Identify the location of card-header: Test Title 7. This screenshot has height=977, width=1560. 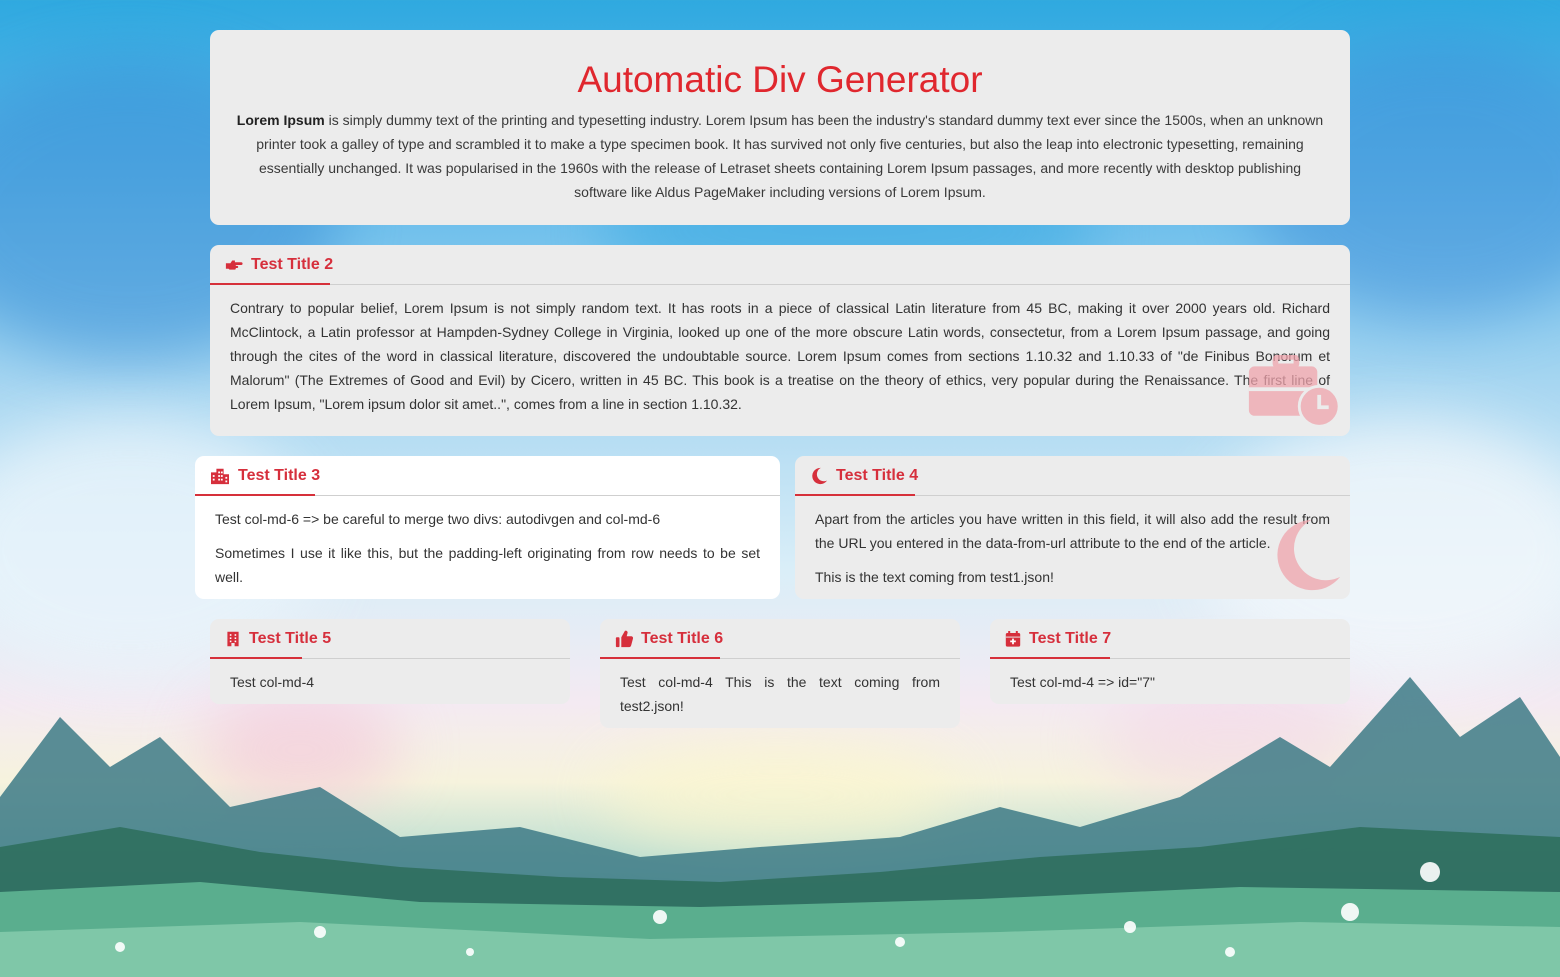
(1170, 639).